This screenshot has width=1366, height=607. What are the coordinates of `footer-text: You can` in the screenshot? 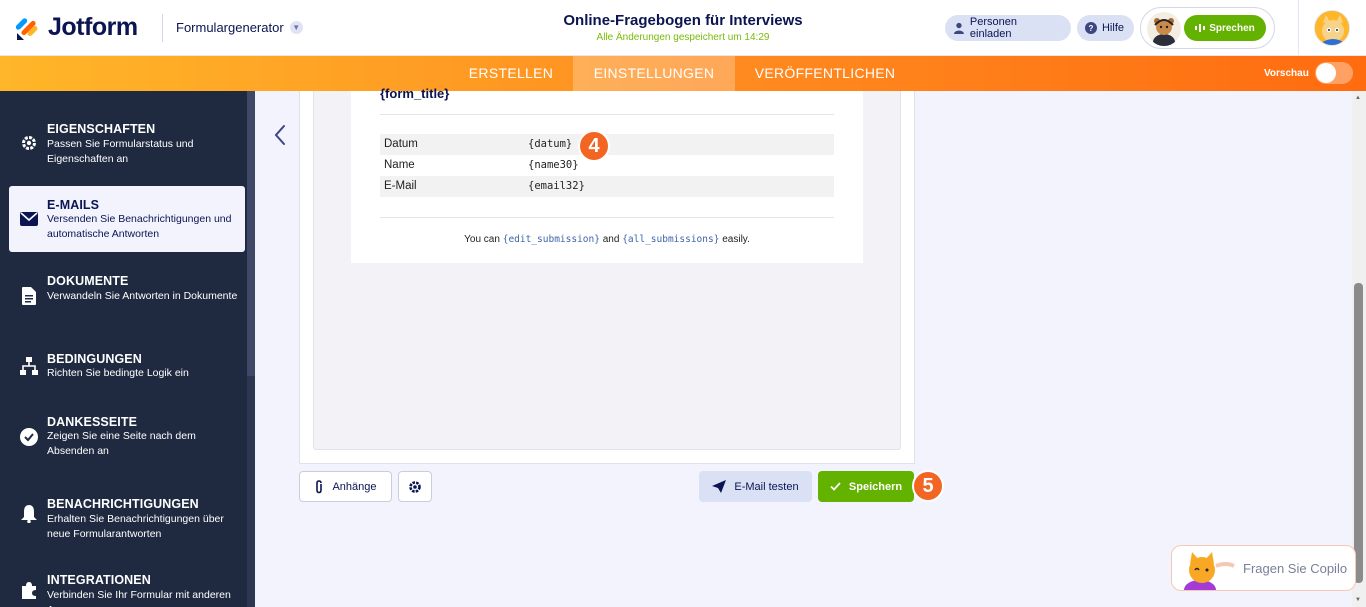 It's located at (482, 239).